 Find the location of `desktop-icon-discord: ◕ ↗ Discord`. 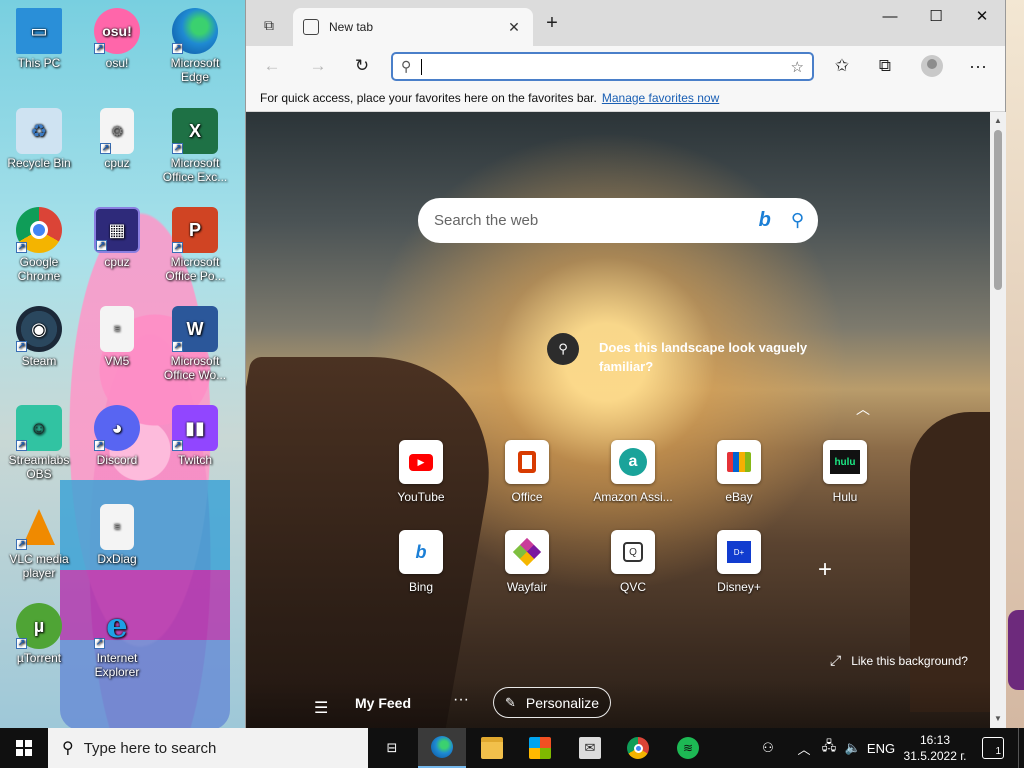

desktop-icon-discord: ◕ ↗ Discord is located at coordinates (117, 436).